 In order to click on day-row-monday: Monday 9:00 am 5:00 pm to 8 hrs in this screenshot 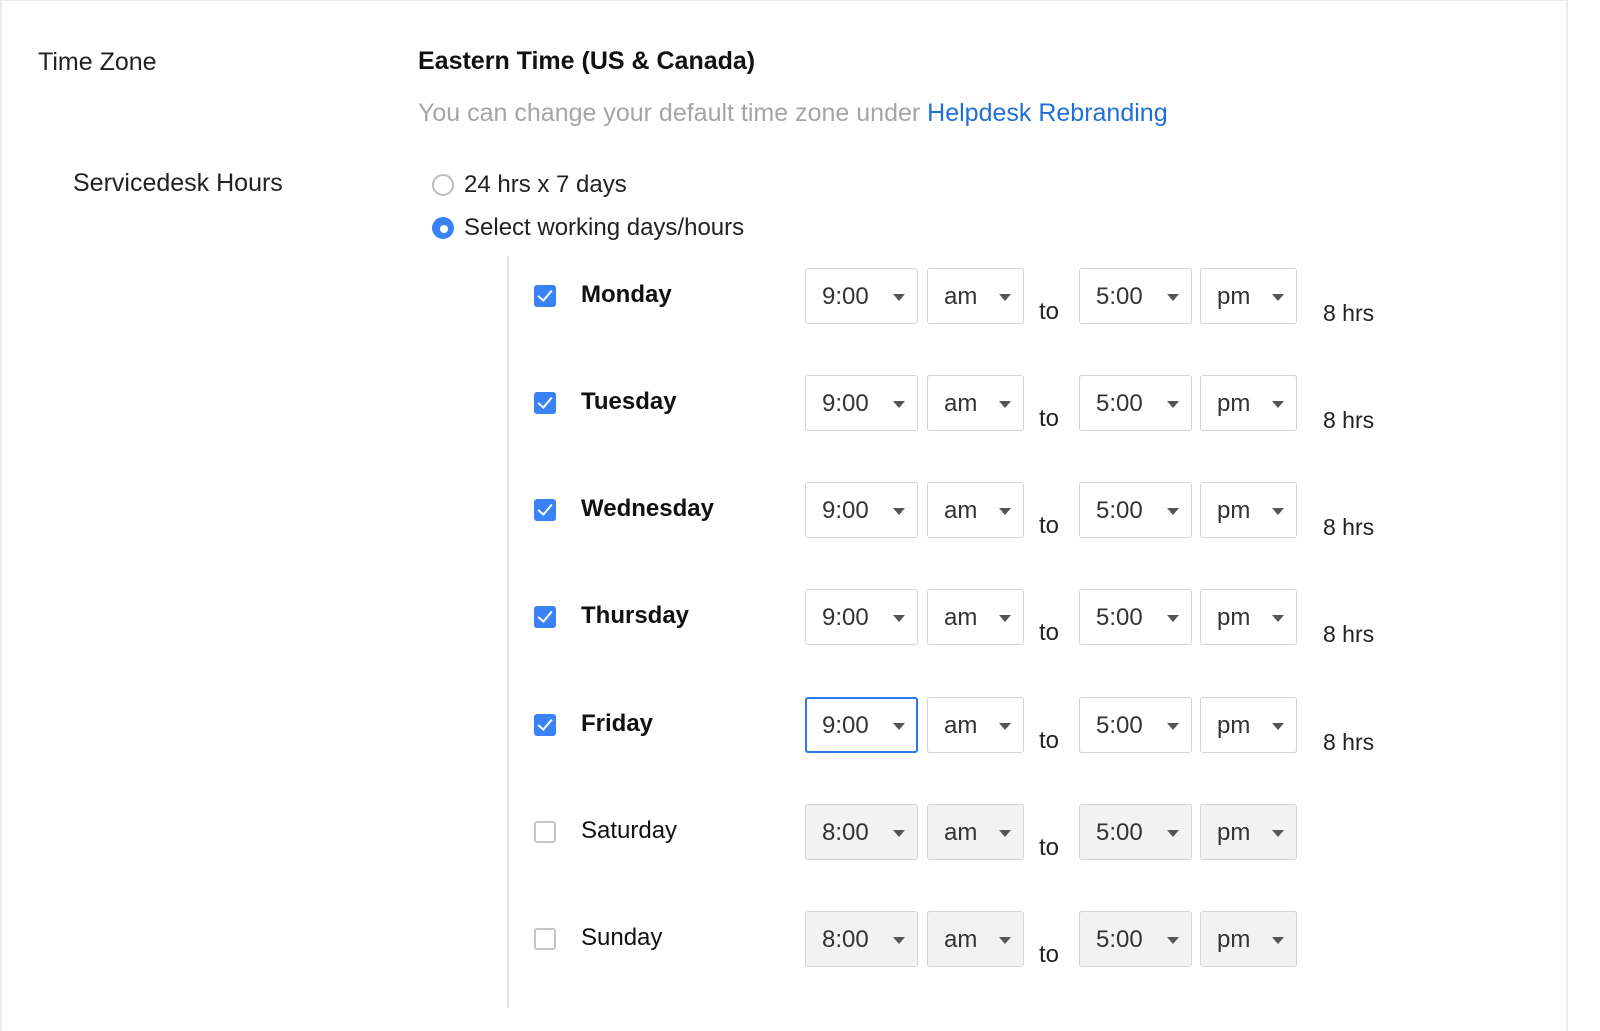, I will do `click(800, 298)`.